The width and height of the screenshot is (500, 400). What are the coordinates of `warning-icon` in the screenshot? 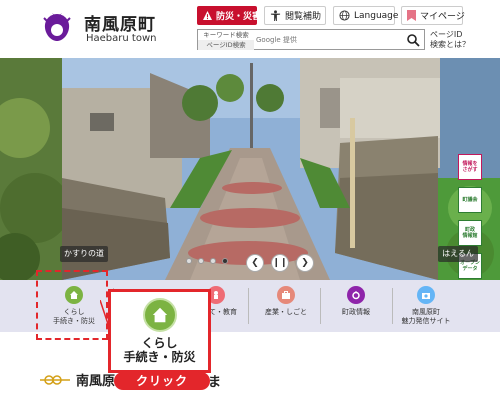 It's located at (207, 15).